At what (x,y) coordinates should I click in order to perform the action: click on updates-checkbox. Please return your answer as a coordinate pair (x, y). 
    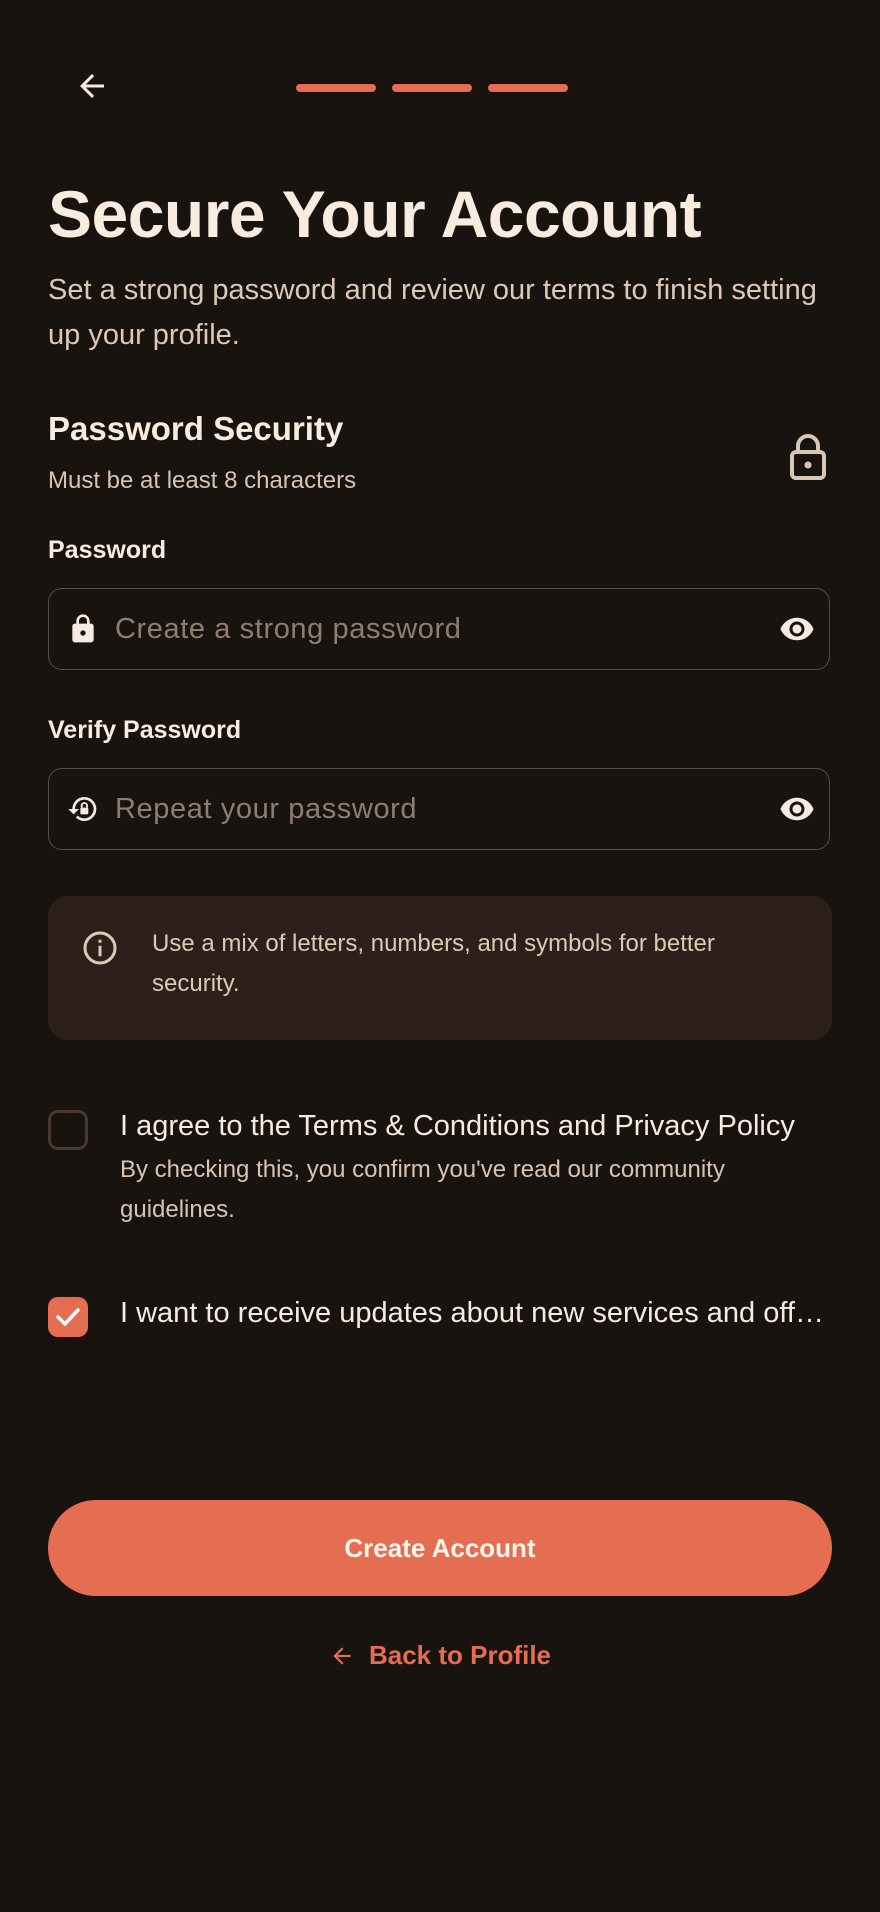
    Looking at the image, I should click on (68, 1317).